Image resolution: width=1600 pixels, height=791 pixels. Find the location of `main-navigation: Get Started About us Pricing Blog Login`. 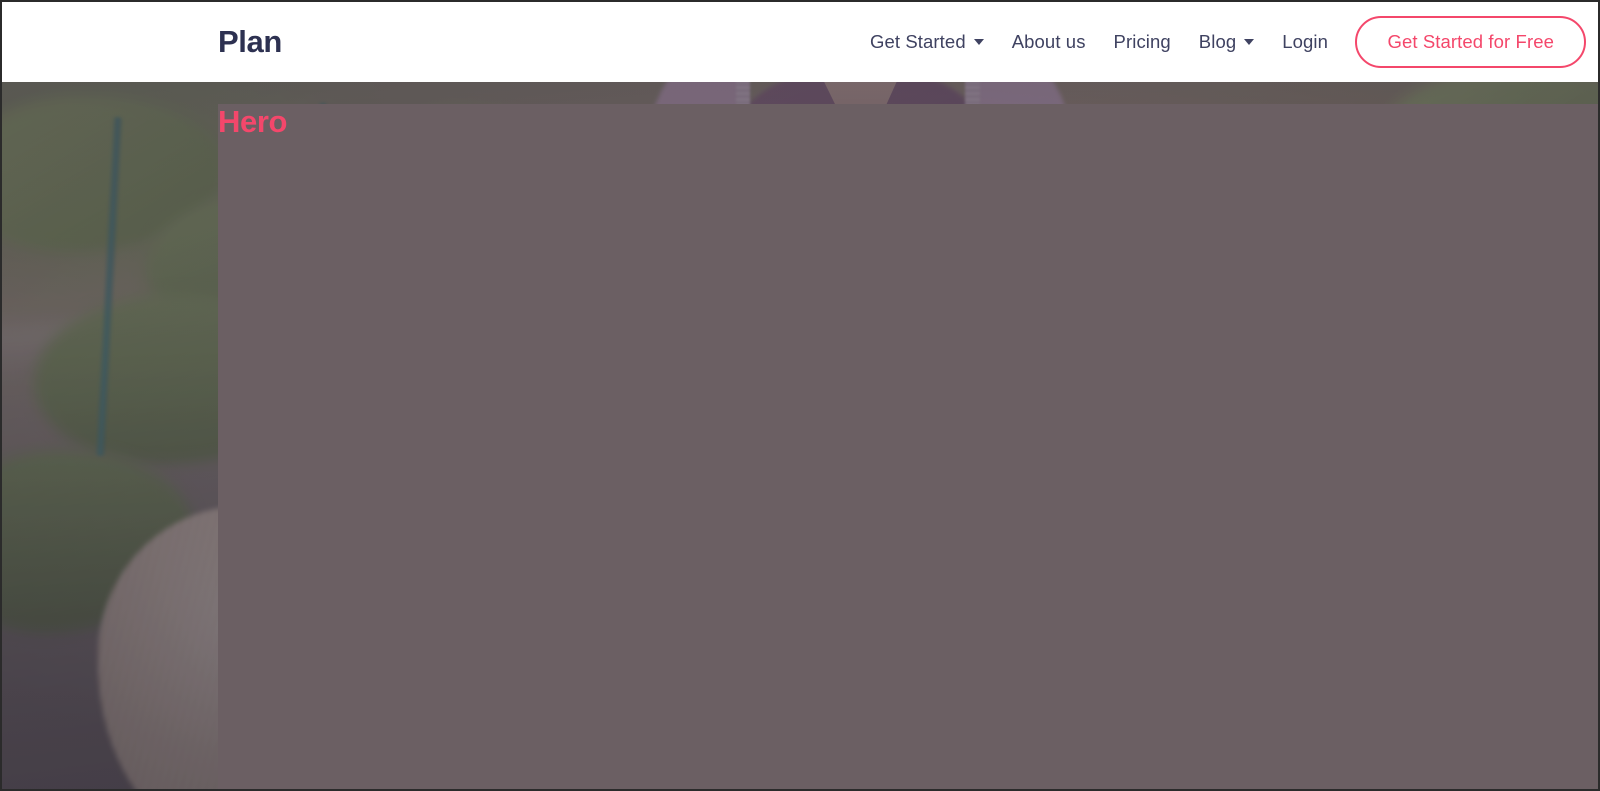

main-navigation: Get Started About us Pricing Blog Login is located at coordinates (1099, 42).